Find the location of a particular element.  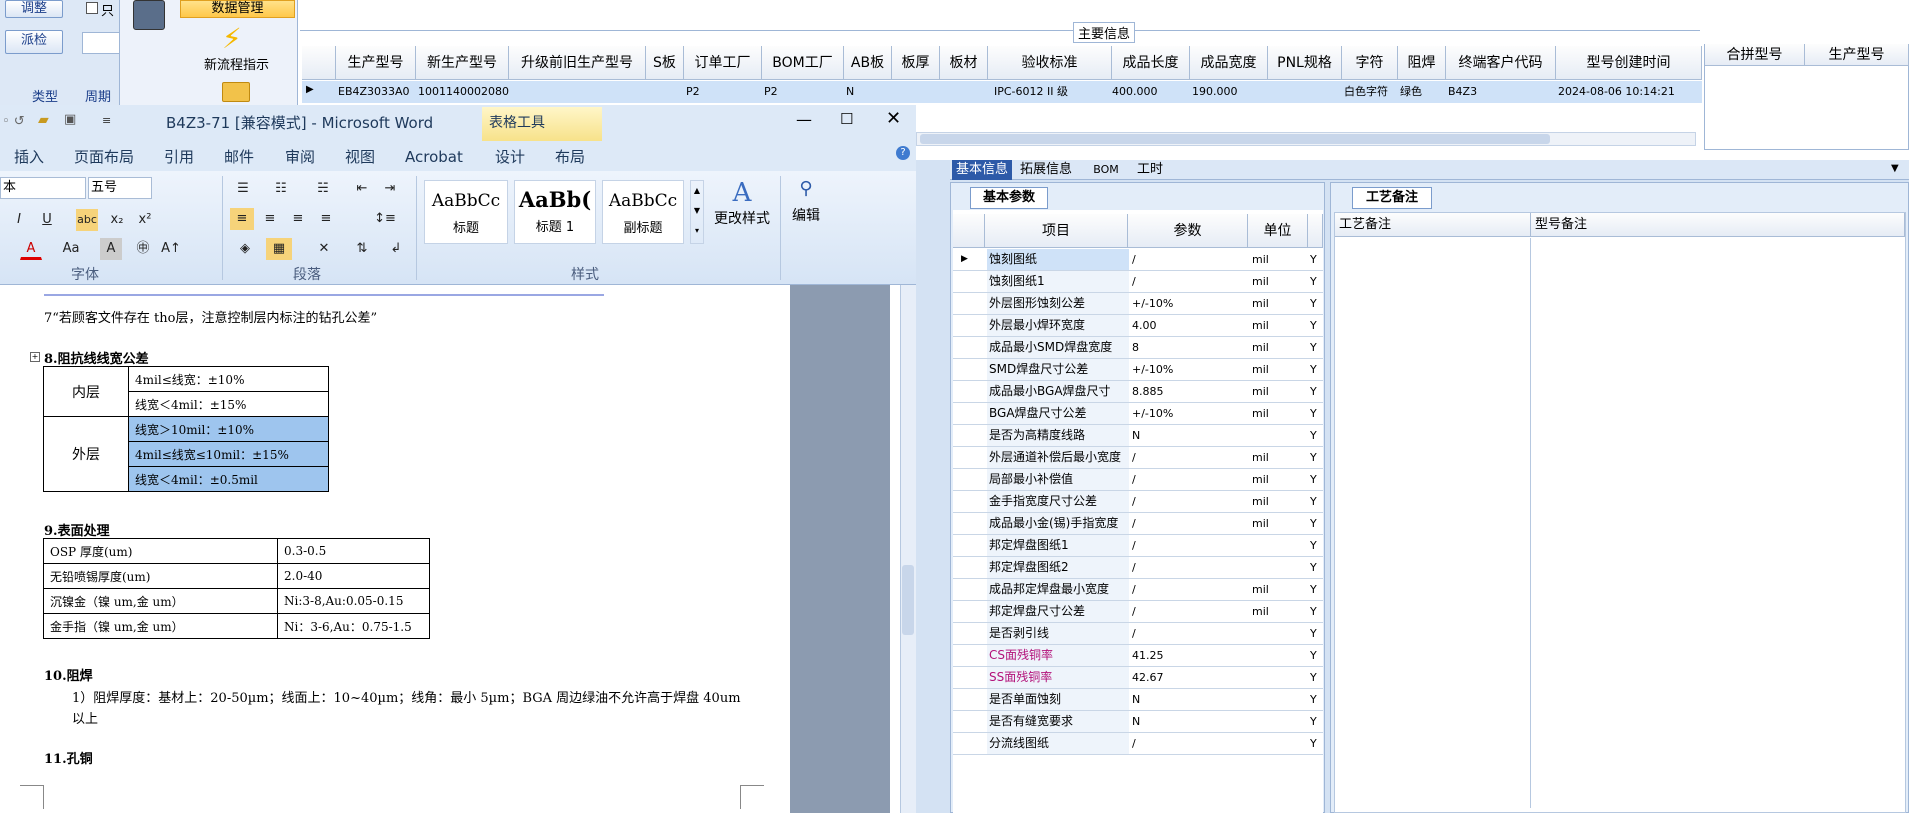

cell-r2: 线宽＜4mil：±15% is located at coordinates (228, 404).